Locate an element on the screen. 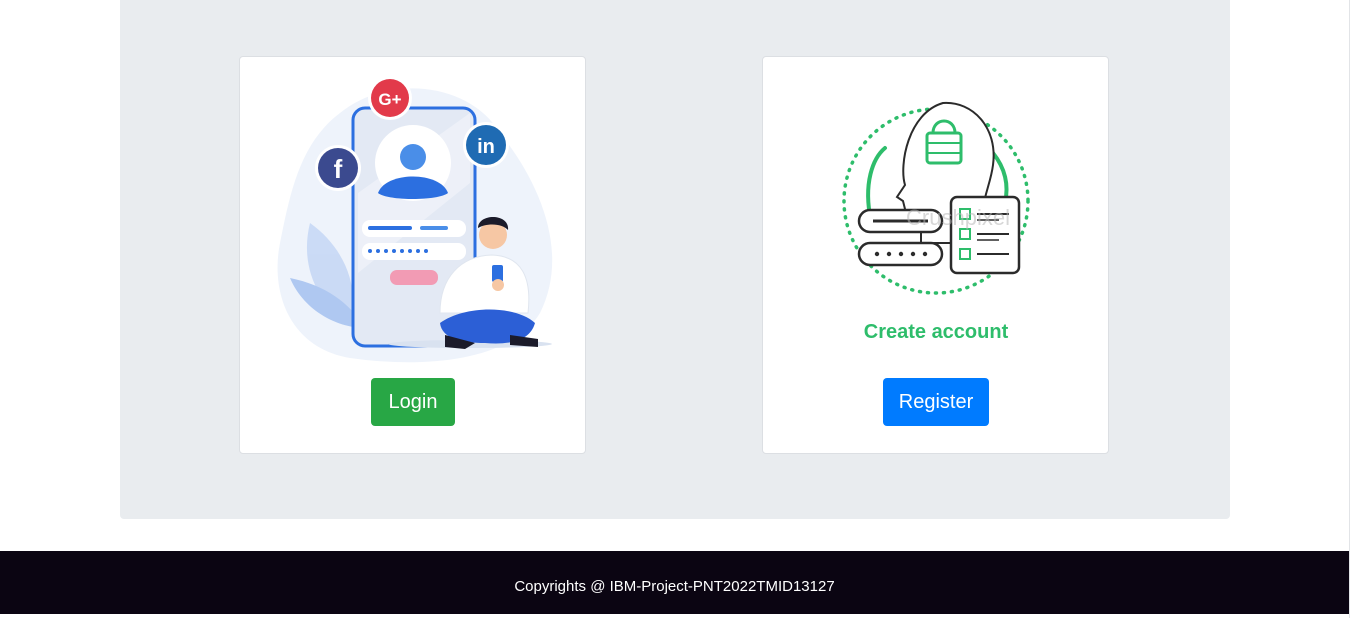 This screenshot has width=1355, height=618. svg-text: in is located at coordinates (486, 147).